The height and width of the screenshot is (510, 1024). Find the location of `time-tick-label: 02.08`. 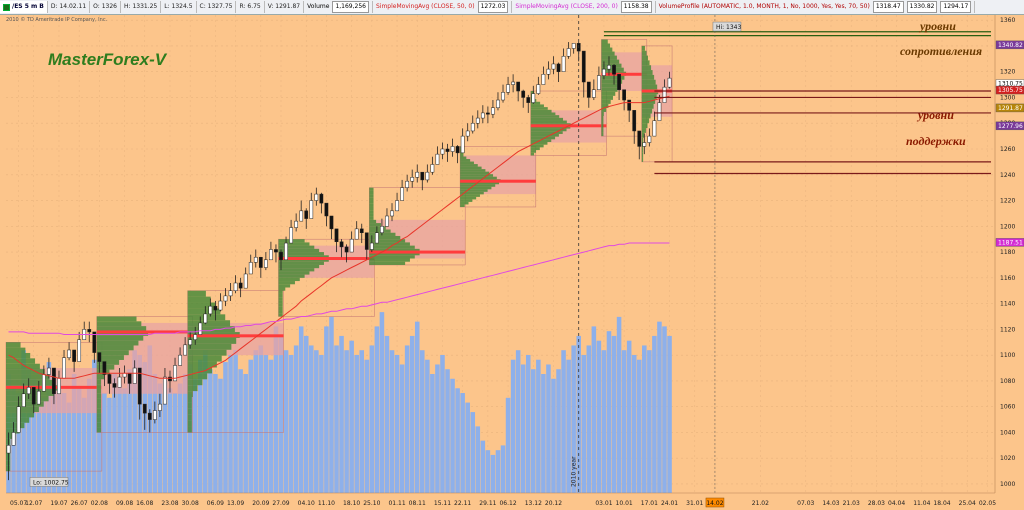

time-tick-label: 02.08 is located at coordinates (99, 503).